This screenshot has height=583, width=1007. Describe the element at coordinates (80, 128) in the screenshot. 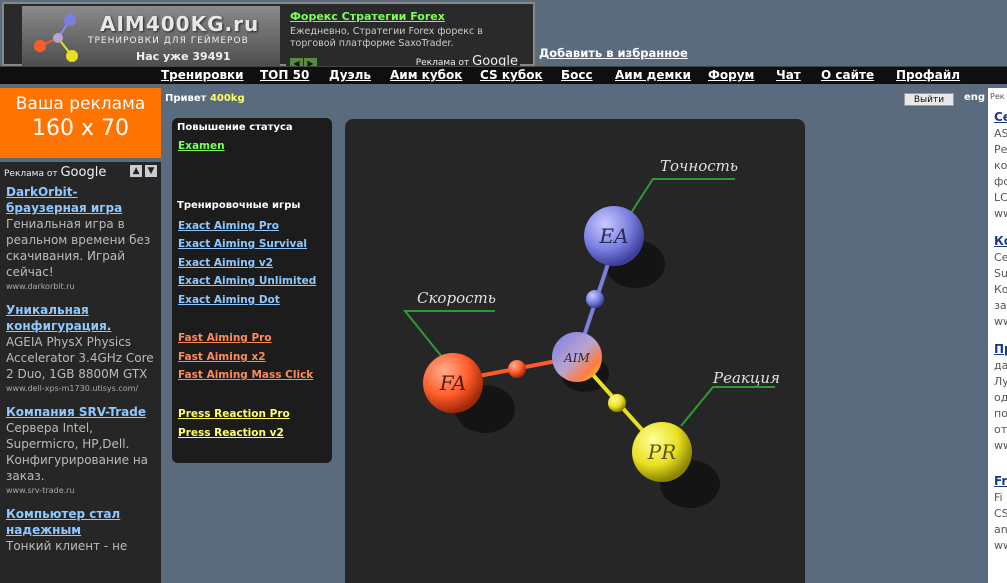

I see `ad-block-line2: 160 x 70` at that location.